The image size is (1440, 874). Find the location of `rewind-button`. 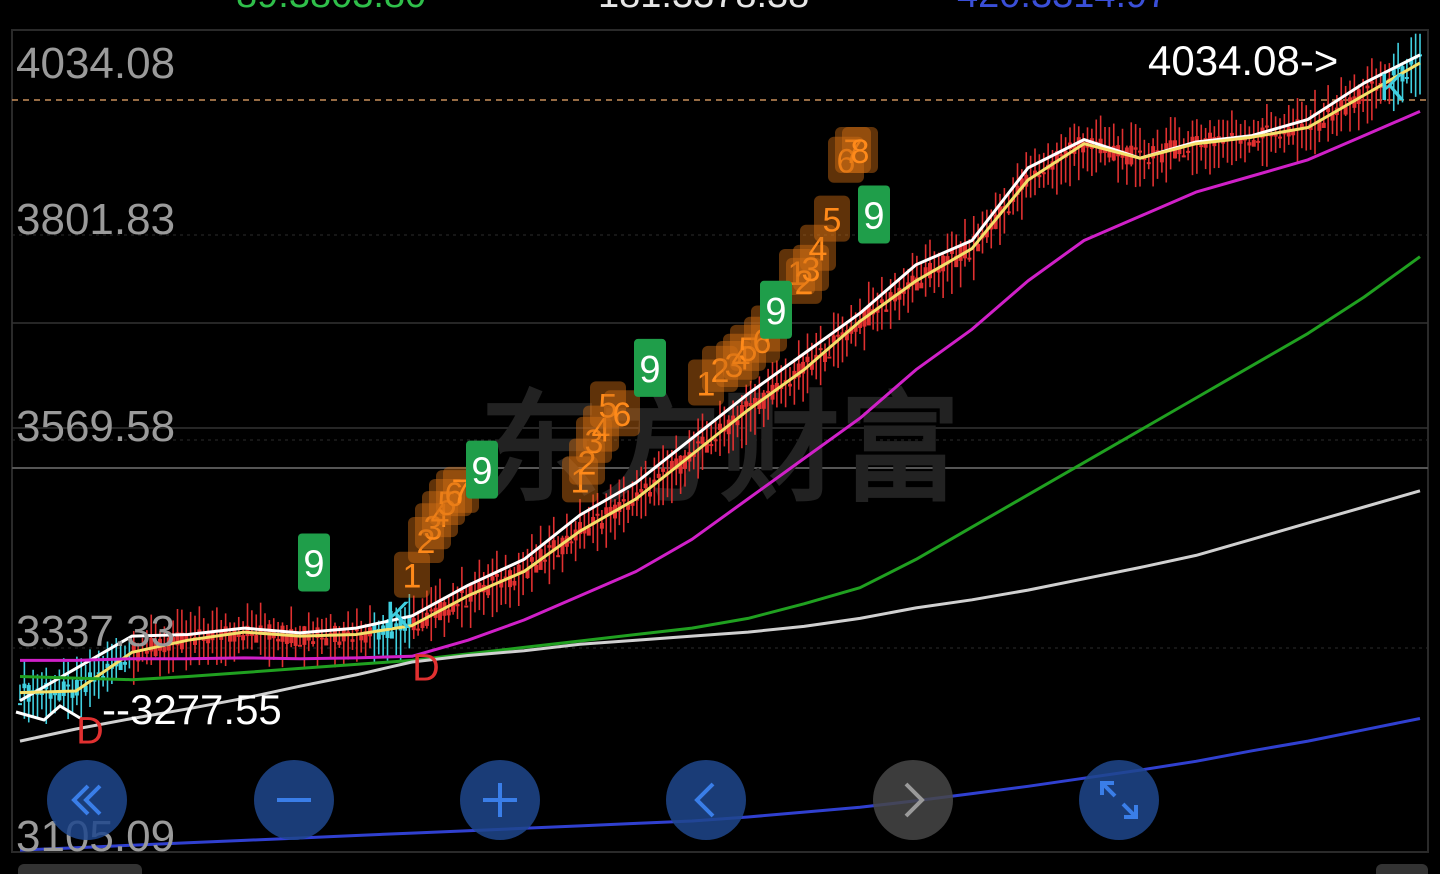

rewind-button is located at coordinates (87, 800).